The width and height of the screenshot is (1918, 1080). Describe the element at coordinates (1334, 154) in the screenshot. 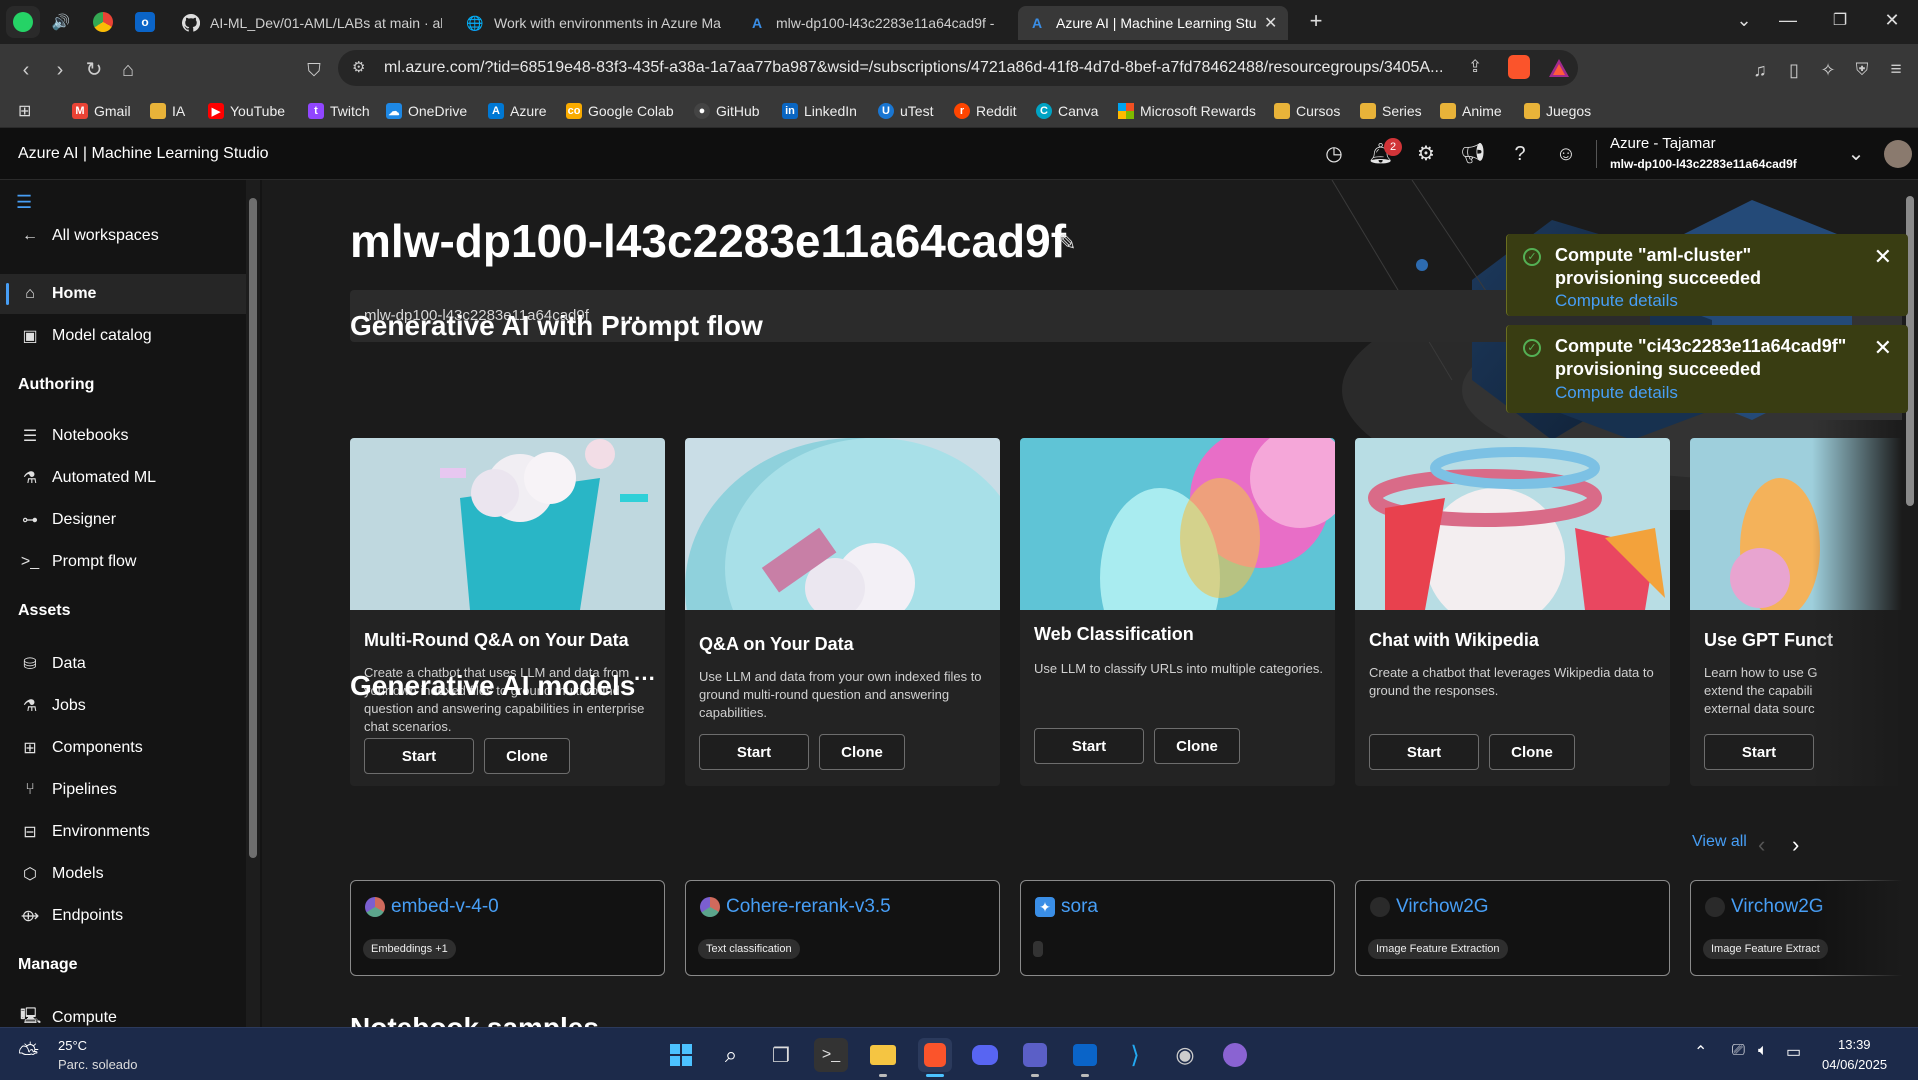

I see `history-icon: ◷` at that location.